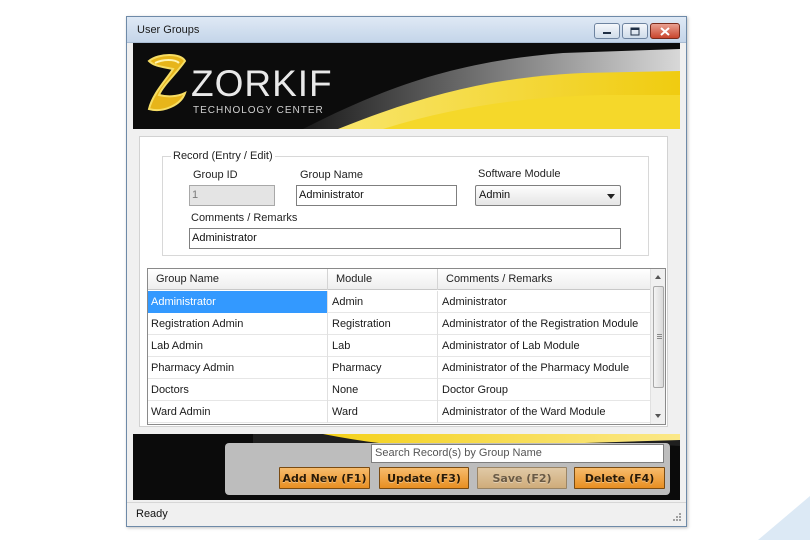 The image size is (810, 540). I want to click on cell-comments: Administrator of Lab Module, so click(544, 346).